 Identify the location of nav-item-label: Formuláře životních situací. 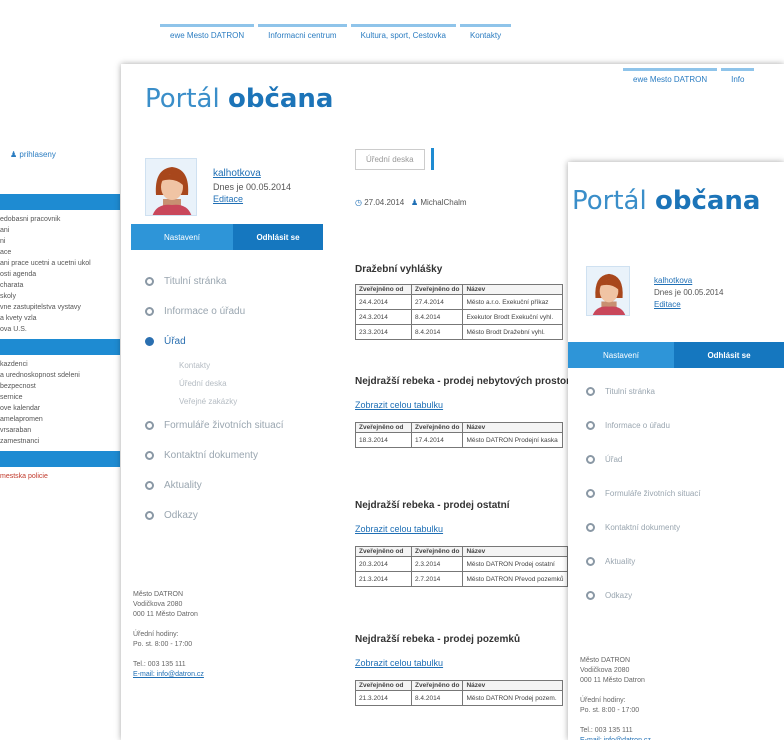
(224, 425).